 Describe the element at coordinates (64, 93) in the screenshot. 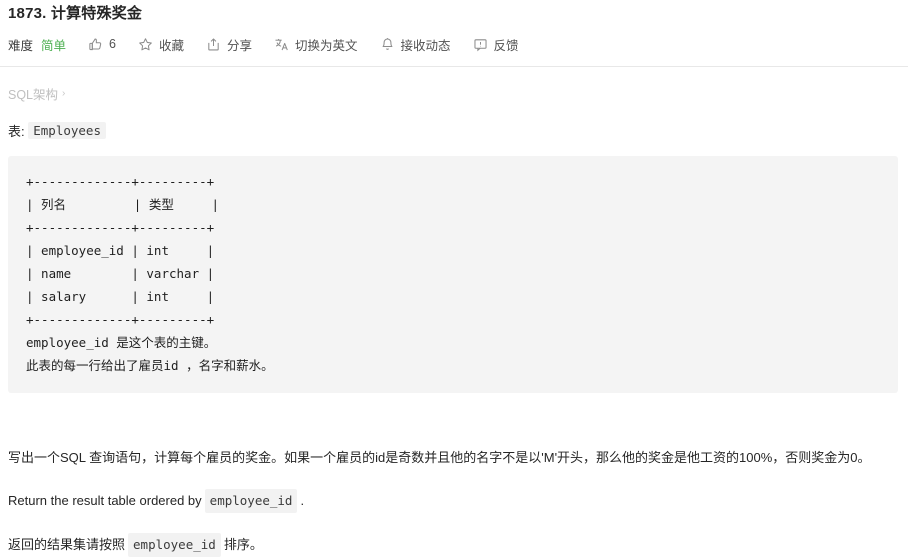

I see `chevron-right-icon: ›` at that location.